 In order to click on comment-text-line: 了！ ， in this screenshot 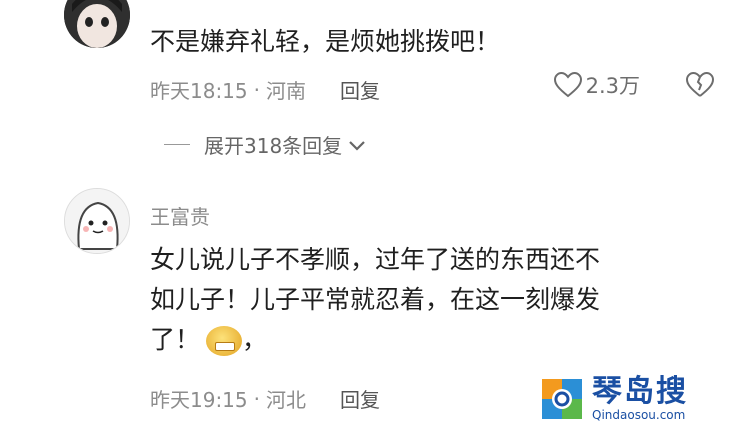, I will do `click(430, 340)`.